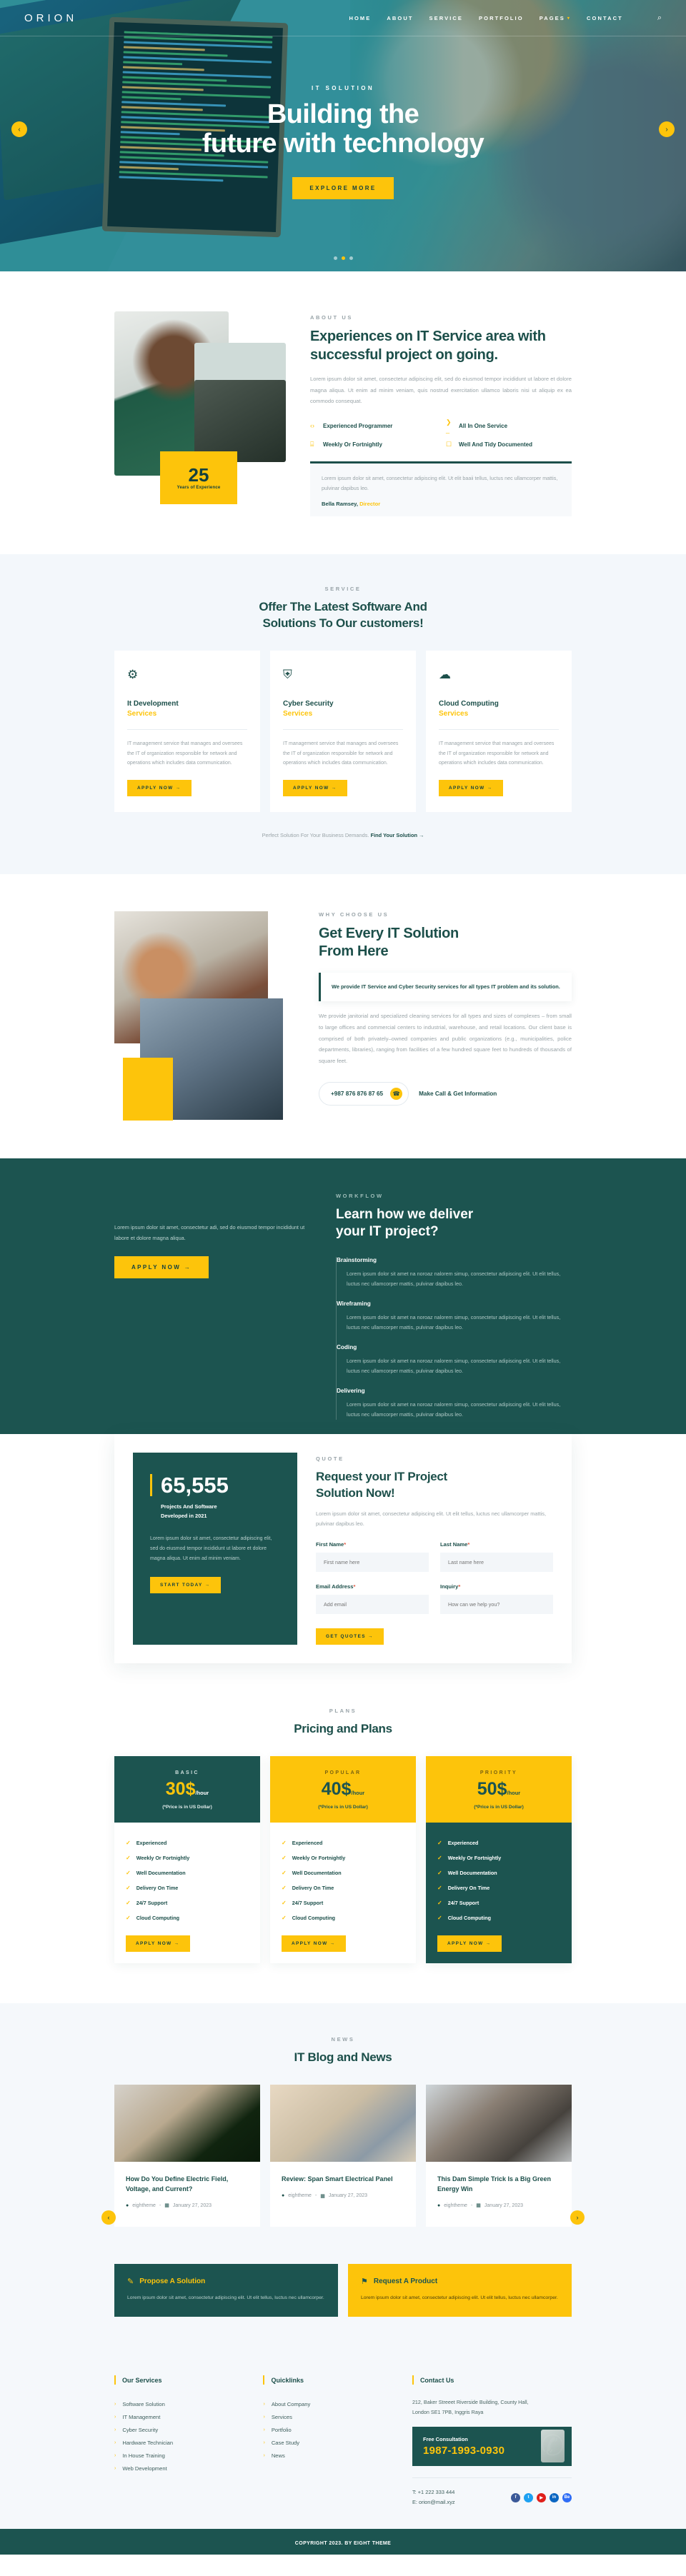 The width and height of the screenshot is (686, 2576). Describe the element at coordinates (397, 835) in the screenshot. I see `find-solution-link: Find Your Solution →` at that location.